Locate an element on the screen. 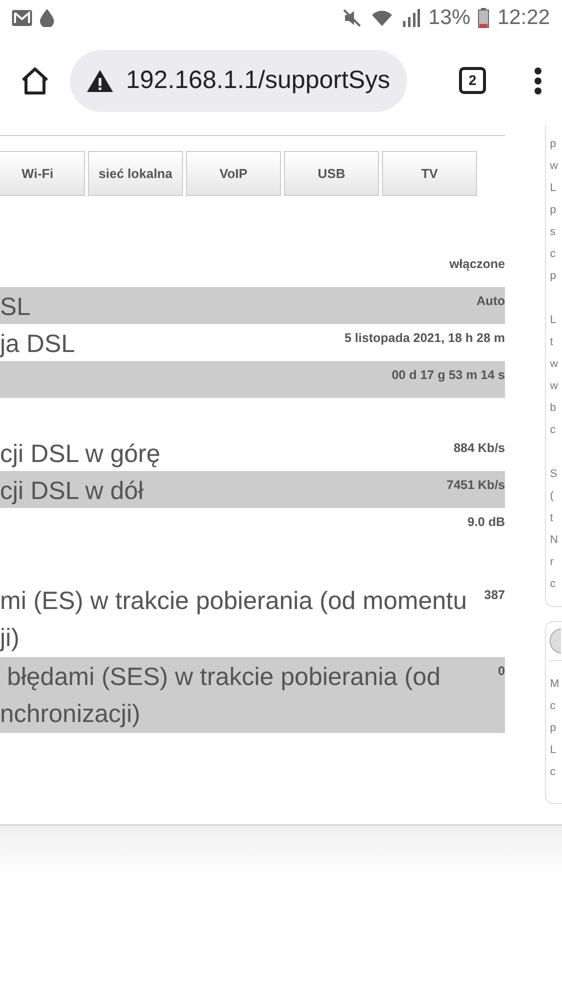 The width and height of the screenshot is (562, 999). clock-time: 12:22 is located at coordinates (523, 18).